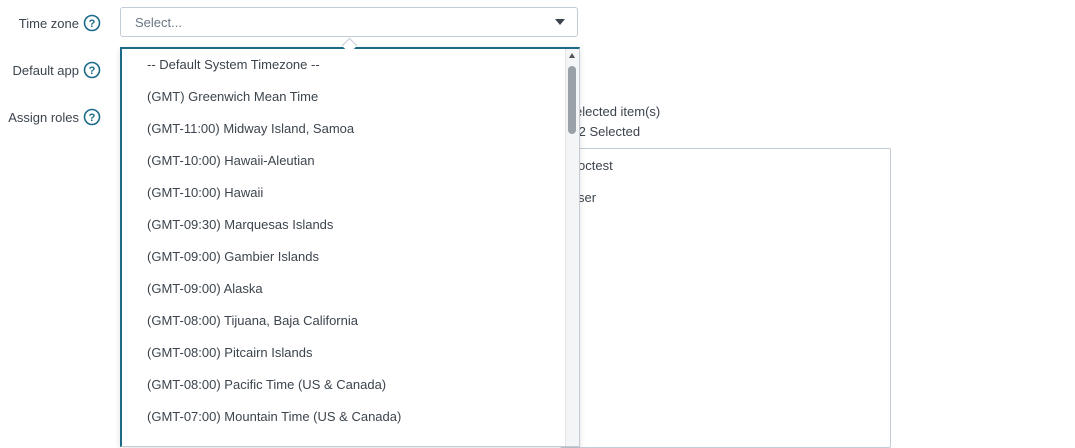  What do you see at coordinates (233, 64) in the screenshot?
I see `time-zone-option: -- Default System Timezone --` at bounding box center [233, 64].